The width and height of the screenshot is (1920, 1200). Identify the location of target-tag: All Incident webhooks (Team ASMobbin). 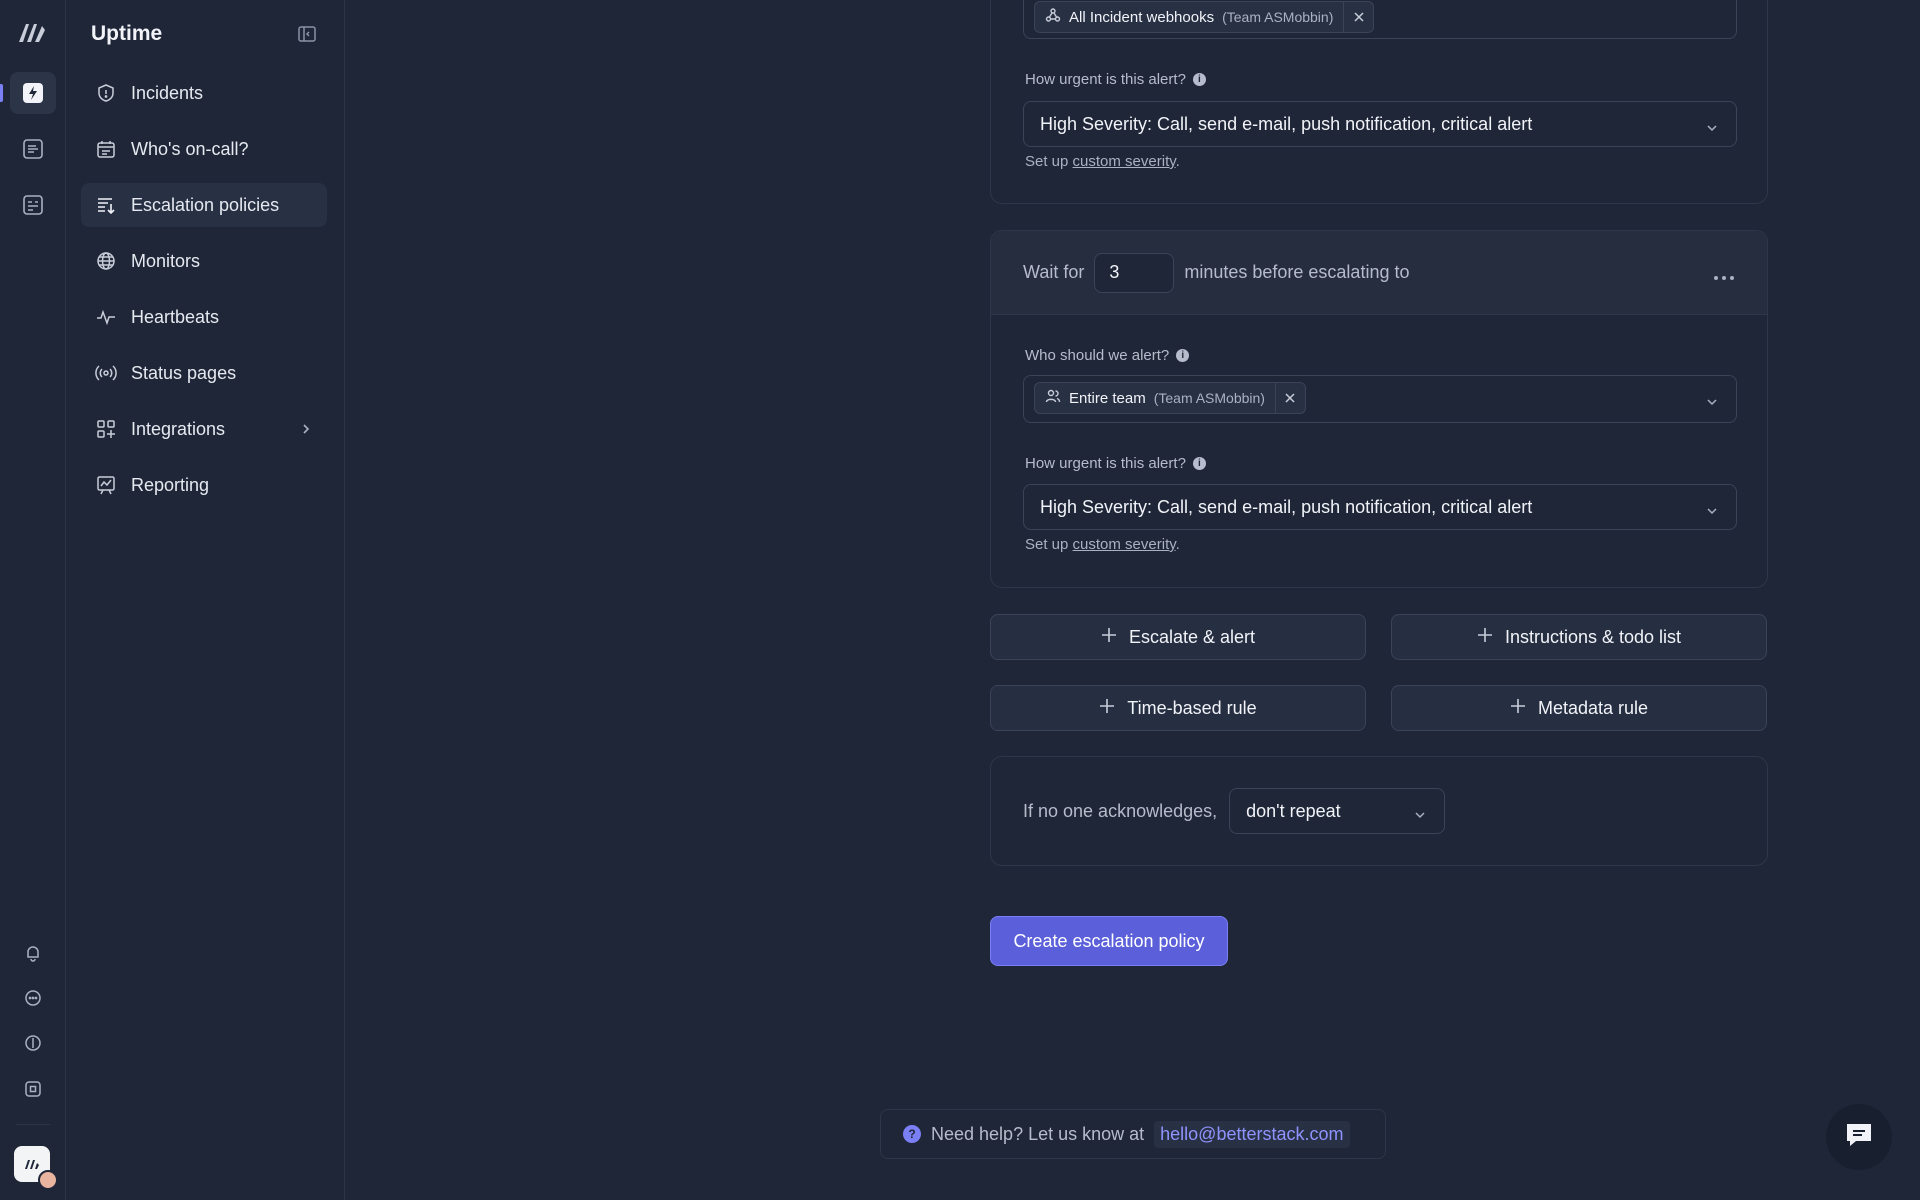
(1204, 17).